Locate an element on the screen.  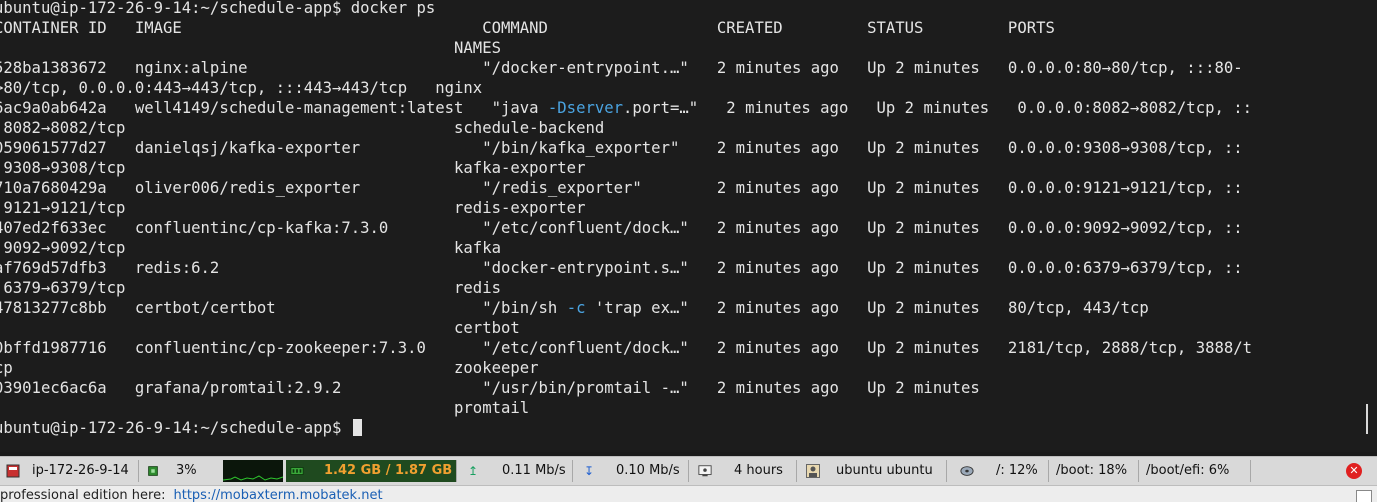
upload-arrow-icon: ↥ is located at coordinates (473, 471).